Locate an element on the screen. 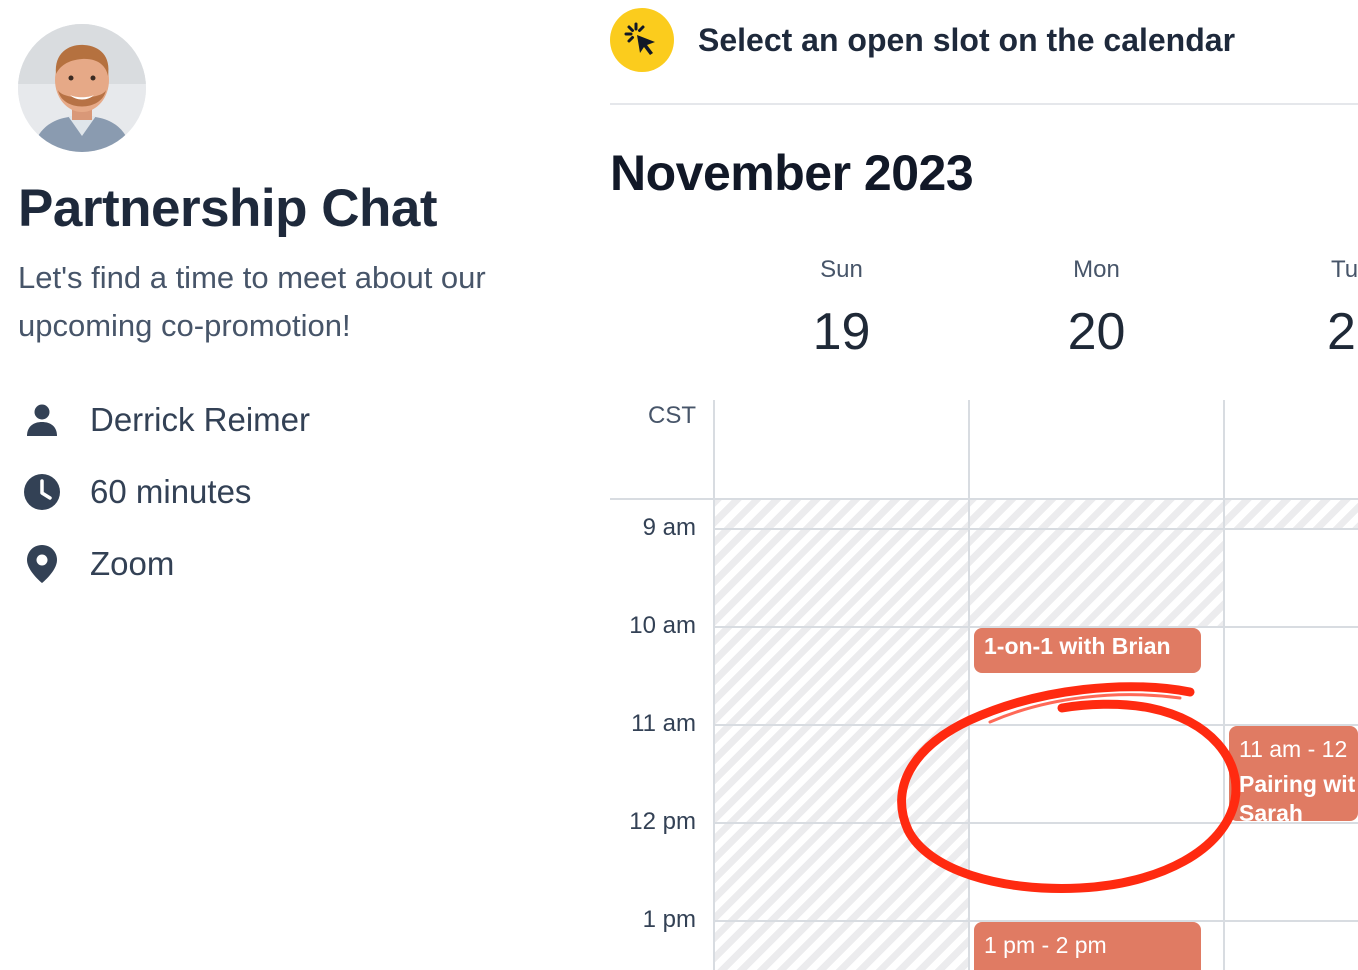 The image size is (1358, 970). event-title: 1-on-1 with Brian is located at coordinates (1077, 646).